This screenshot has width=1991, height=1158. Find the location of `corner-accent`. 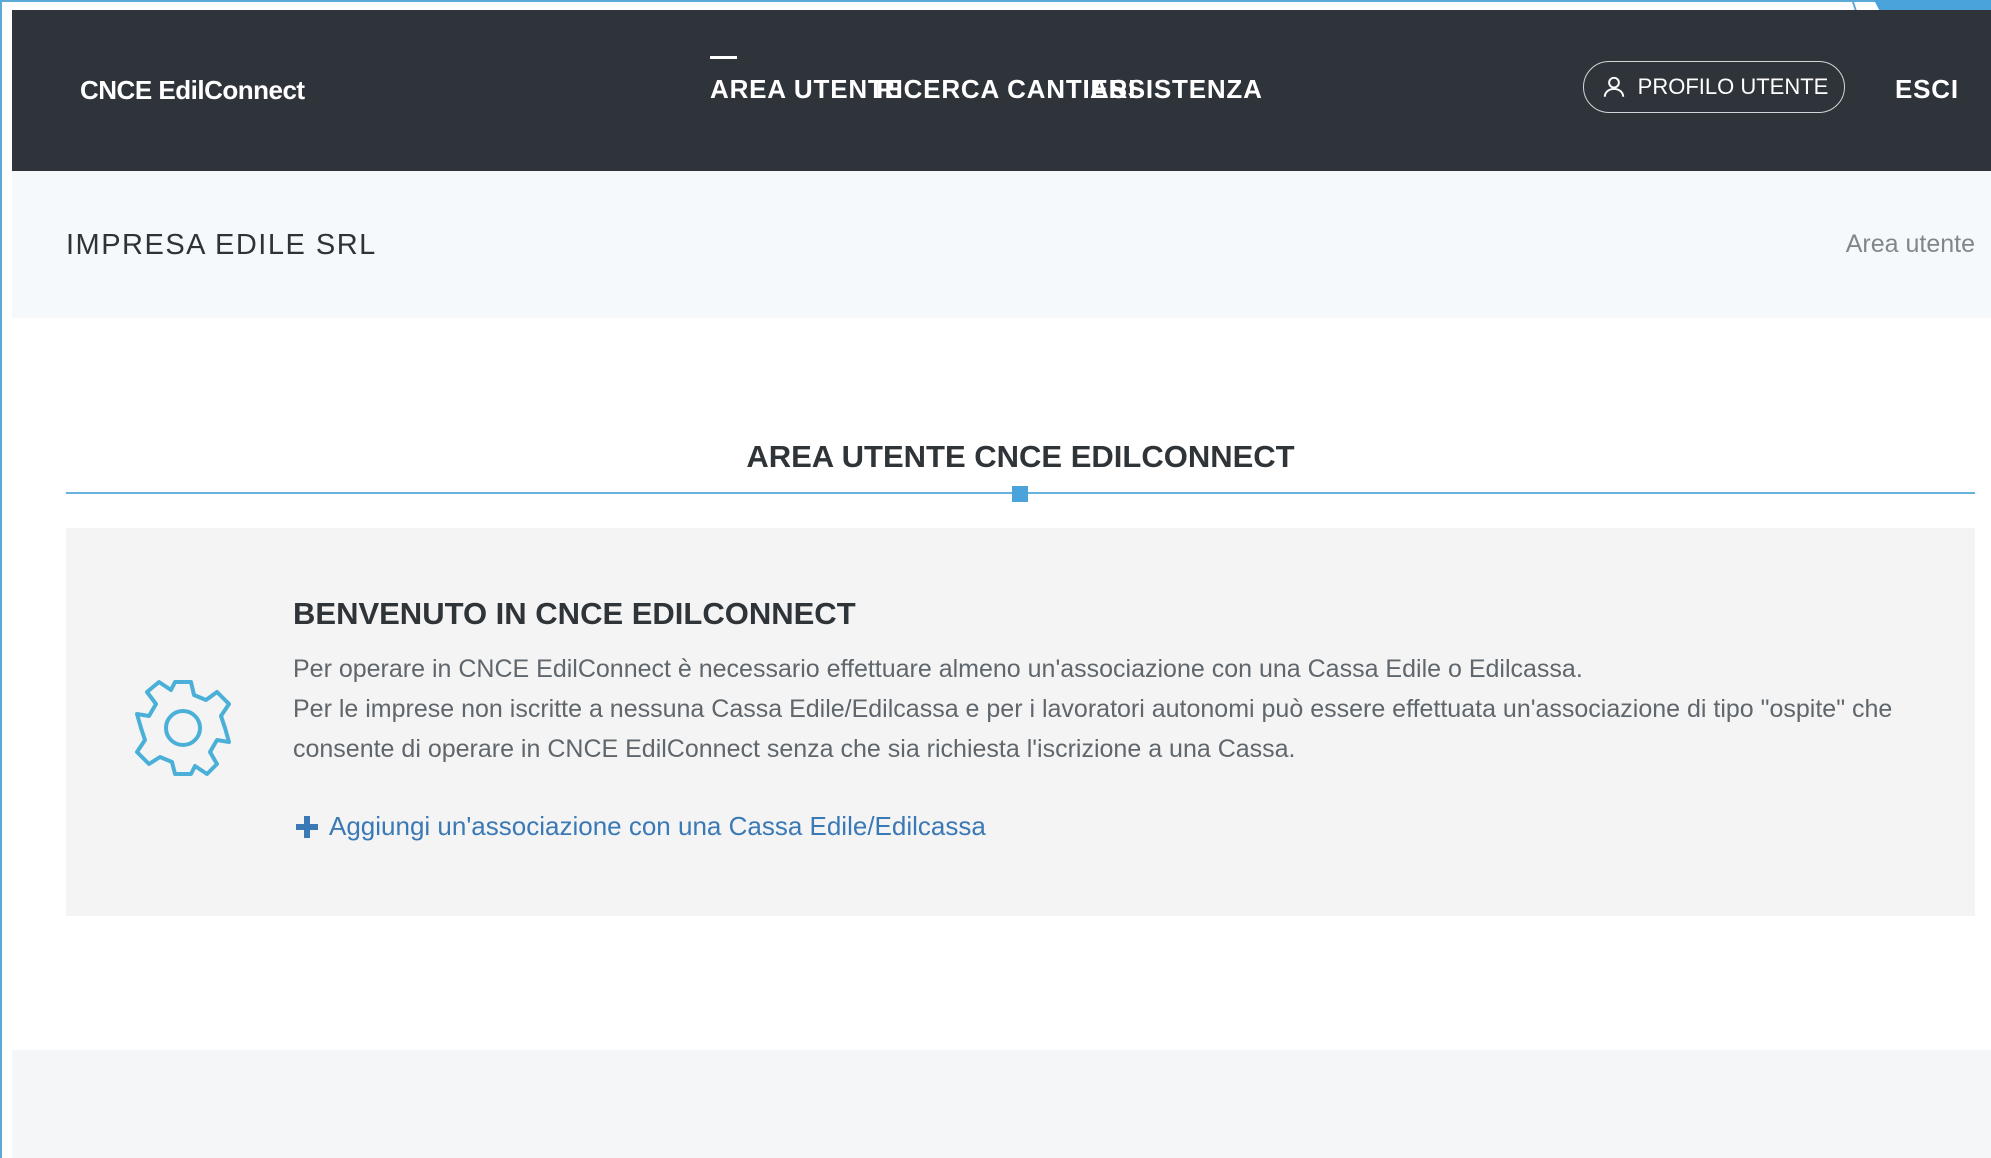

corner-accent is located at coordinates (1932, 5).